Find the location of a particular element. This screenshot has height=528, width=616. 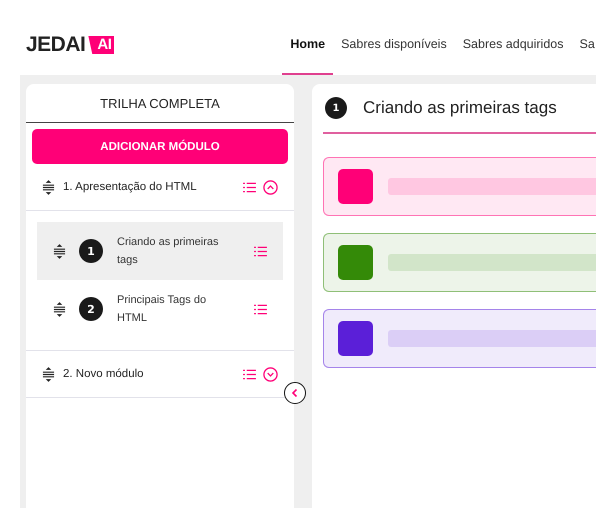

nav-tab: Sabres disponíveis is located at coordinates (394, 37).